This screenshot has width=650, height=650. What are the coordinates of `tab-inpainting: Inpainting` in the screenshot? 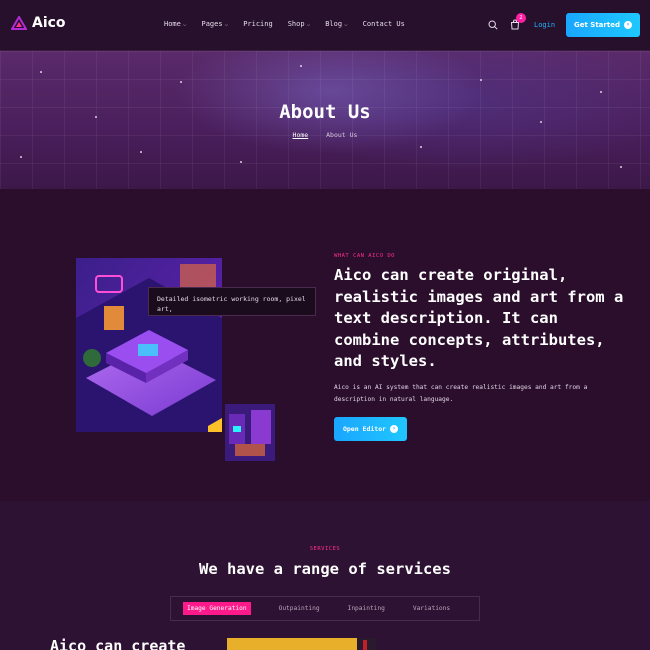 It's located at (366, 608).